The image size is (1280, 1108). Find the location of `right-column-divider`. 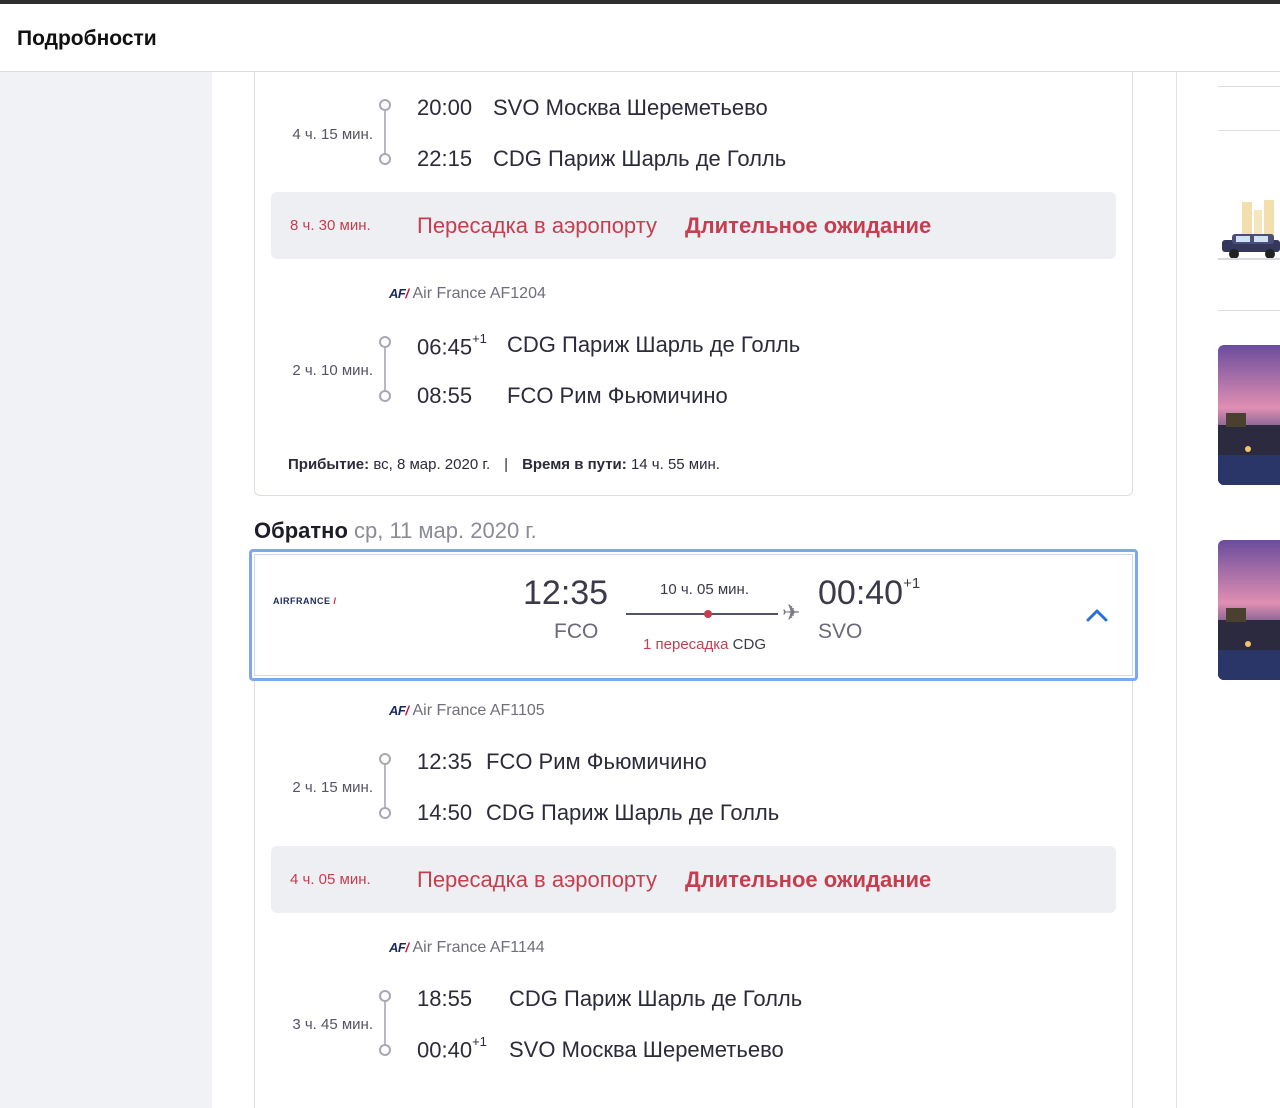

right-column-divider is located at coordinates (1176, 590).